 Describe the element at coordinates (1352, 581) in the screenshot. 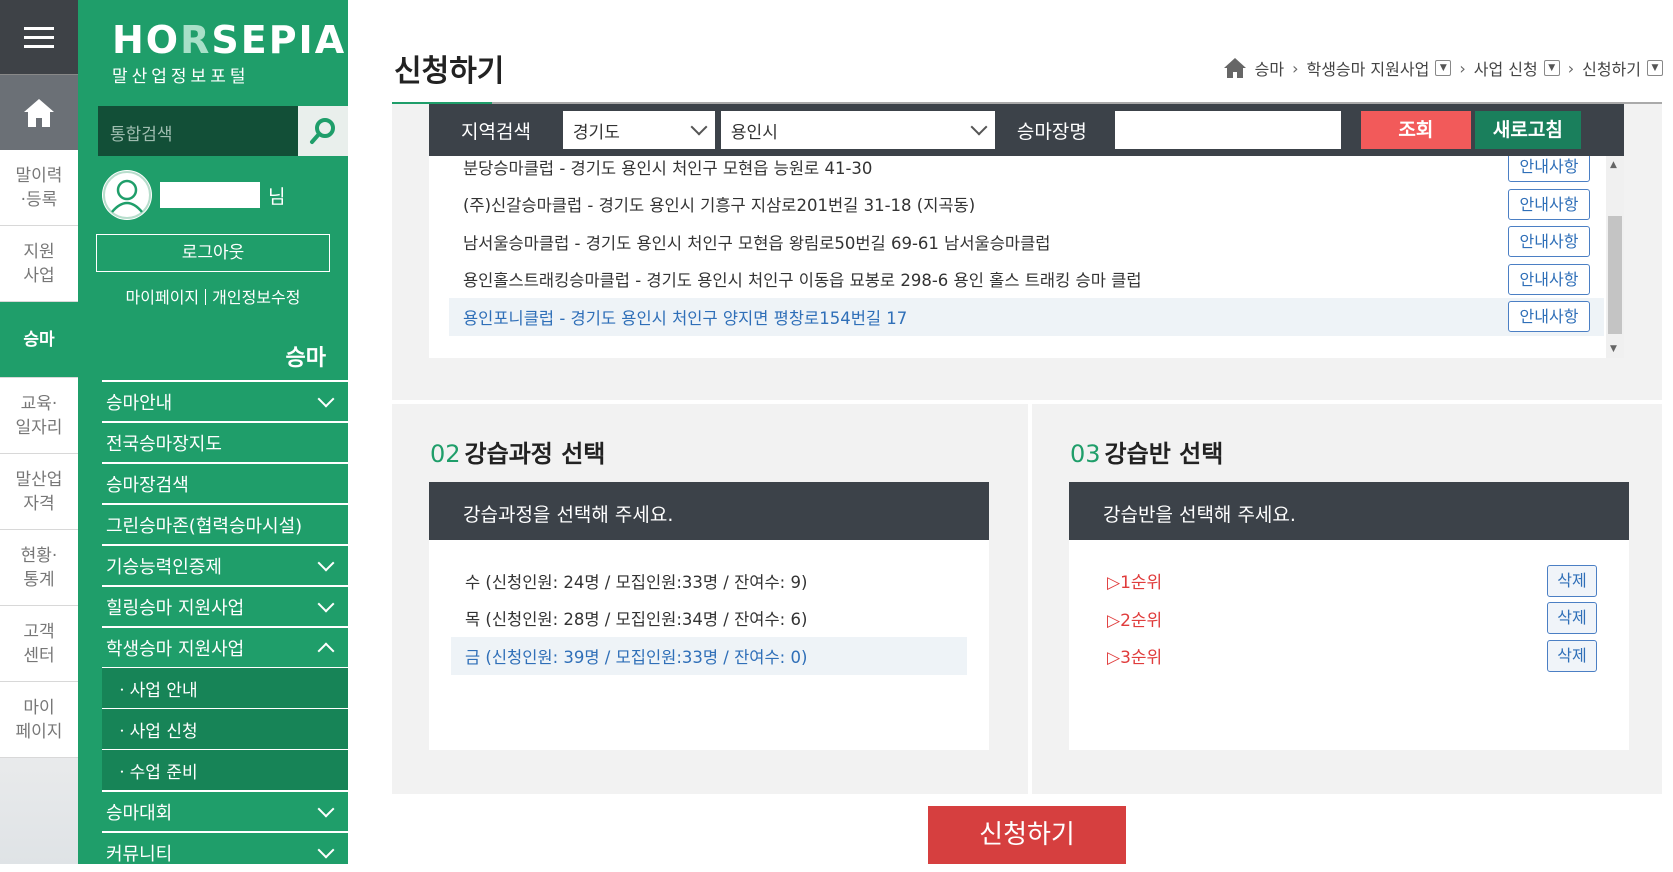

I see `rank-item: ▷1순위 삭제` at that location.